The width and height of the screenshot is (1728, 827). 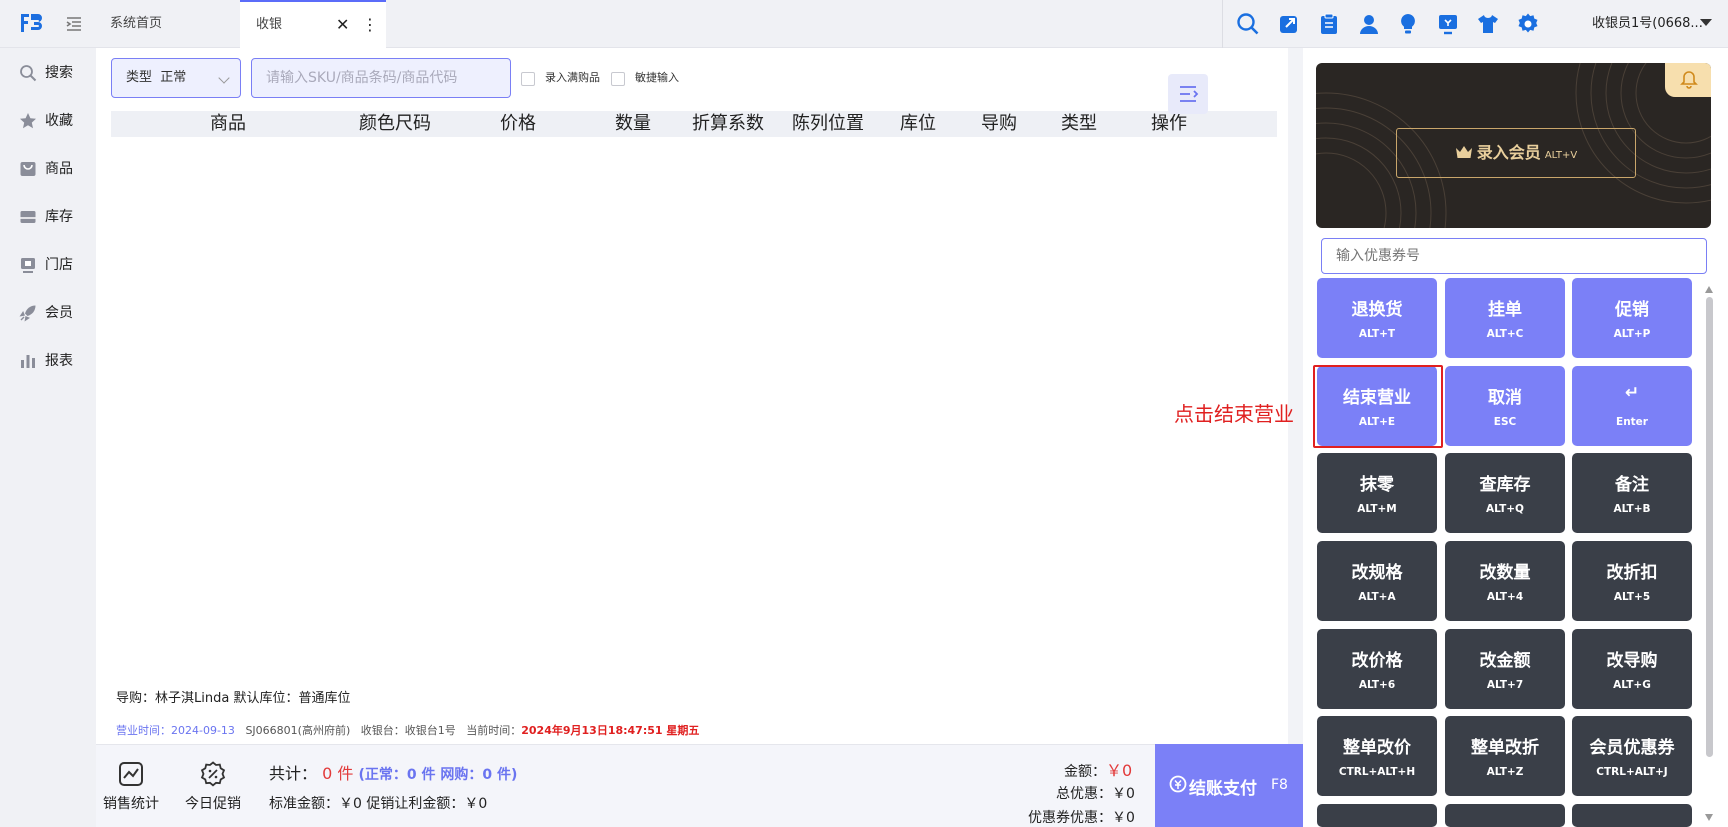 What do you see at coordinates (828, 123) in the screenshot?
I see `column-header: 陈列位置` at bounding box center [828, 123].